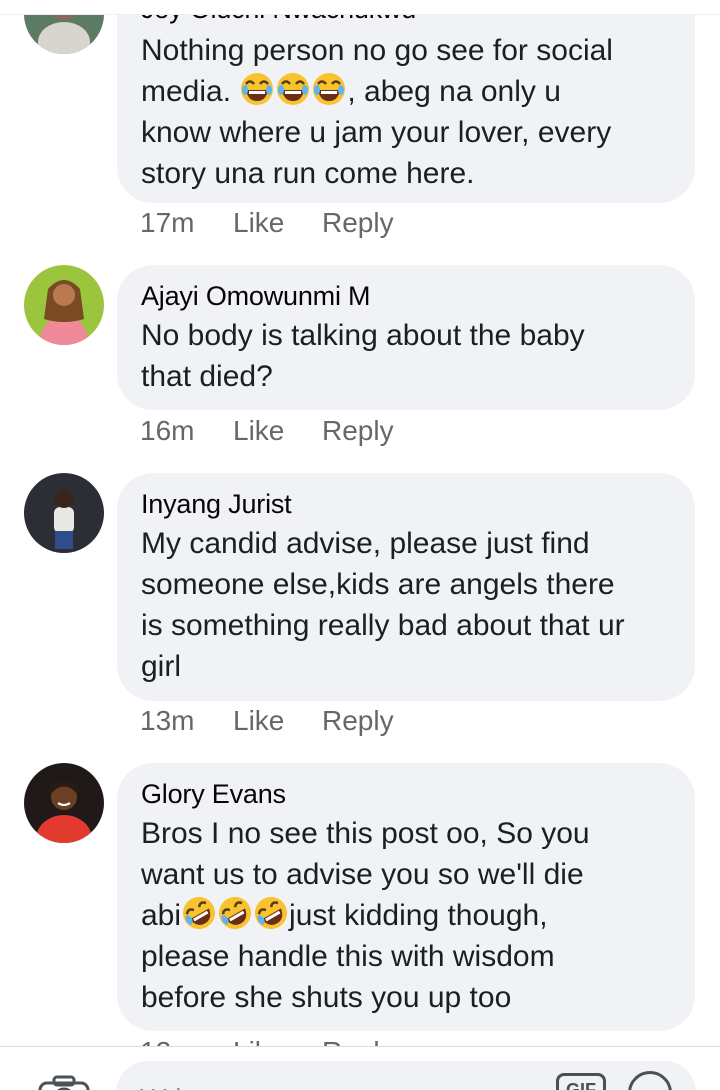 The width and height of the screenshot is (720, 1090). Describe the element at coordinates (308, 173) in the screenshot. I see `comment-text-line: story una run come here.` at that location.